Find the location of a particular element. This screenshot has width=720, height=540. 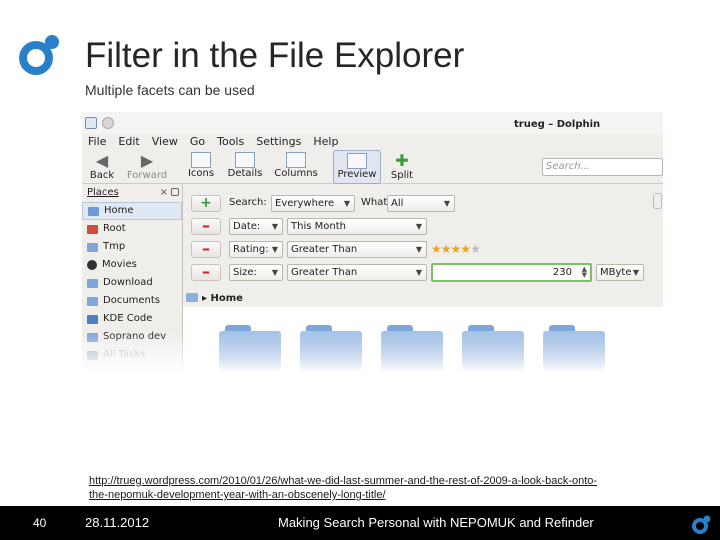

details-view-icon is located at coordinates (245, 160).